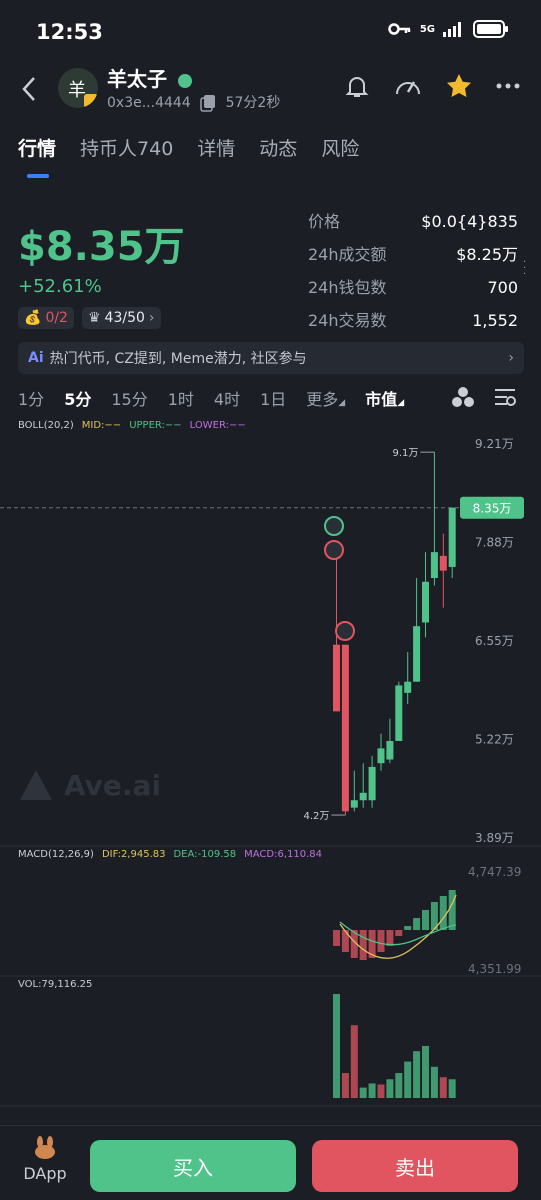 The width and height of the screenshot is (541, 1200). What do you see at coordinates (399, 29) in the screenshot?
I see `key-icon` at bounding box center [399, 29].